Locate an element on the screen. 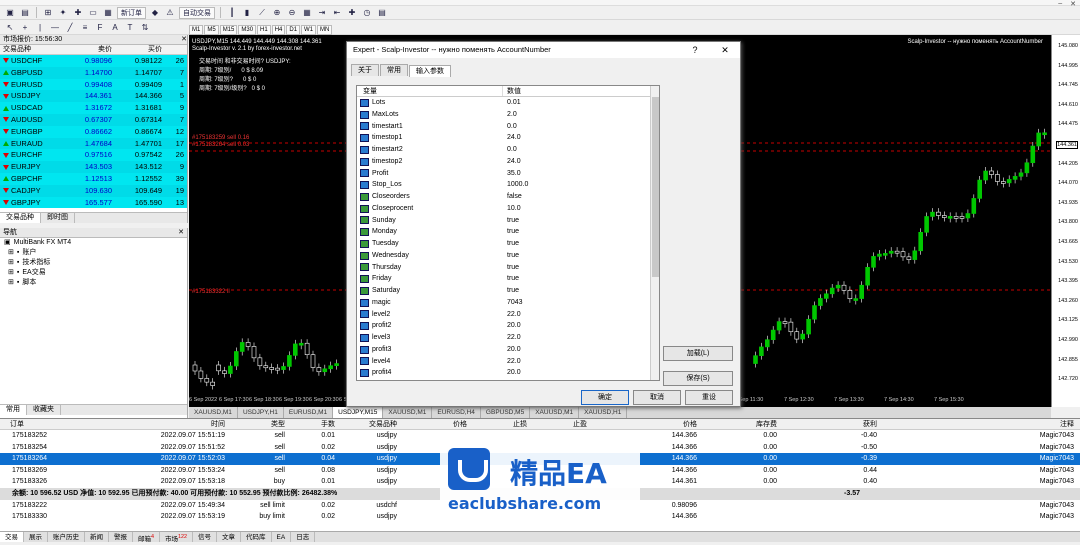  terminal-tab: 代码库 is located at coordinates (256, 537).